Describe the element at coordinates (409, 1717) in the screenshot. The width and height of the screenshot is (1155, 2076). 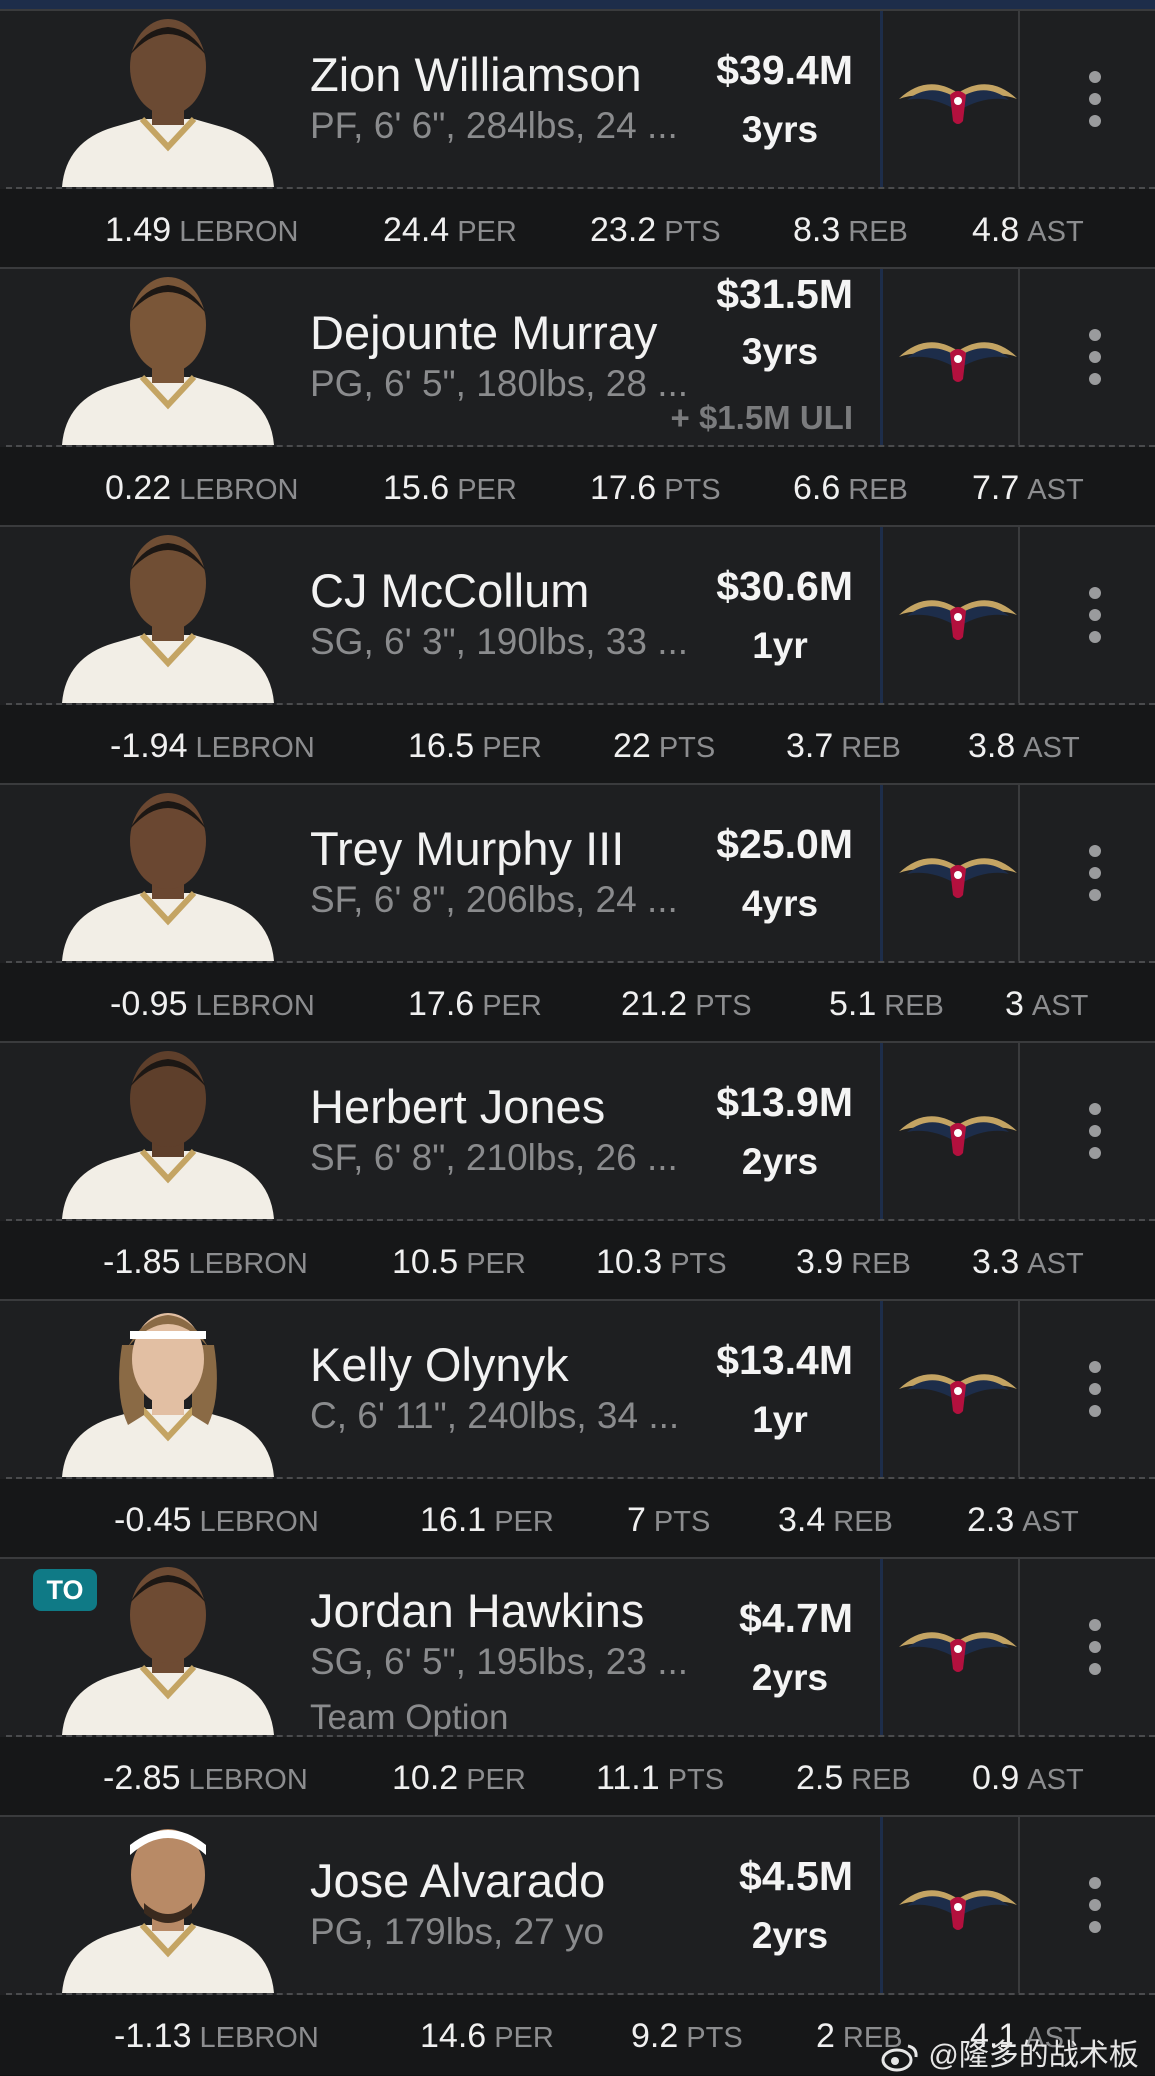
I see `contract-option: Team Option` at that location.